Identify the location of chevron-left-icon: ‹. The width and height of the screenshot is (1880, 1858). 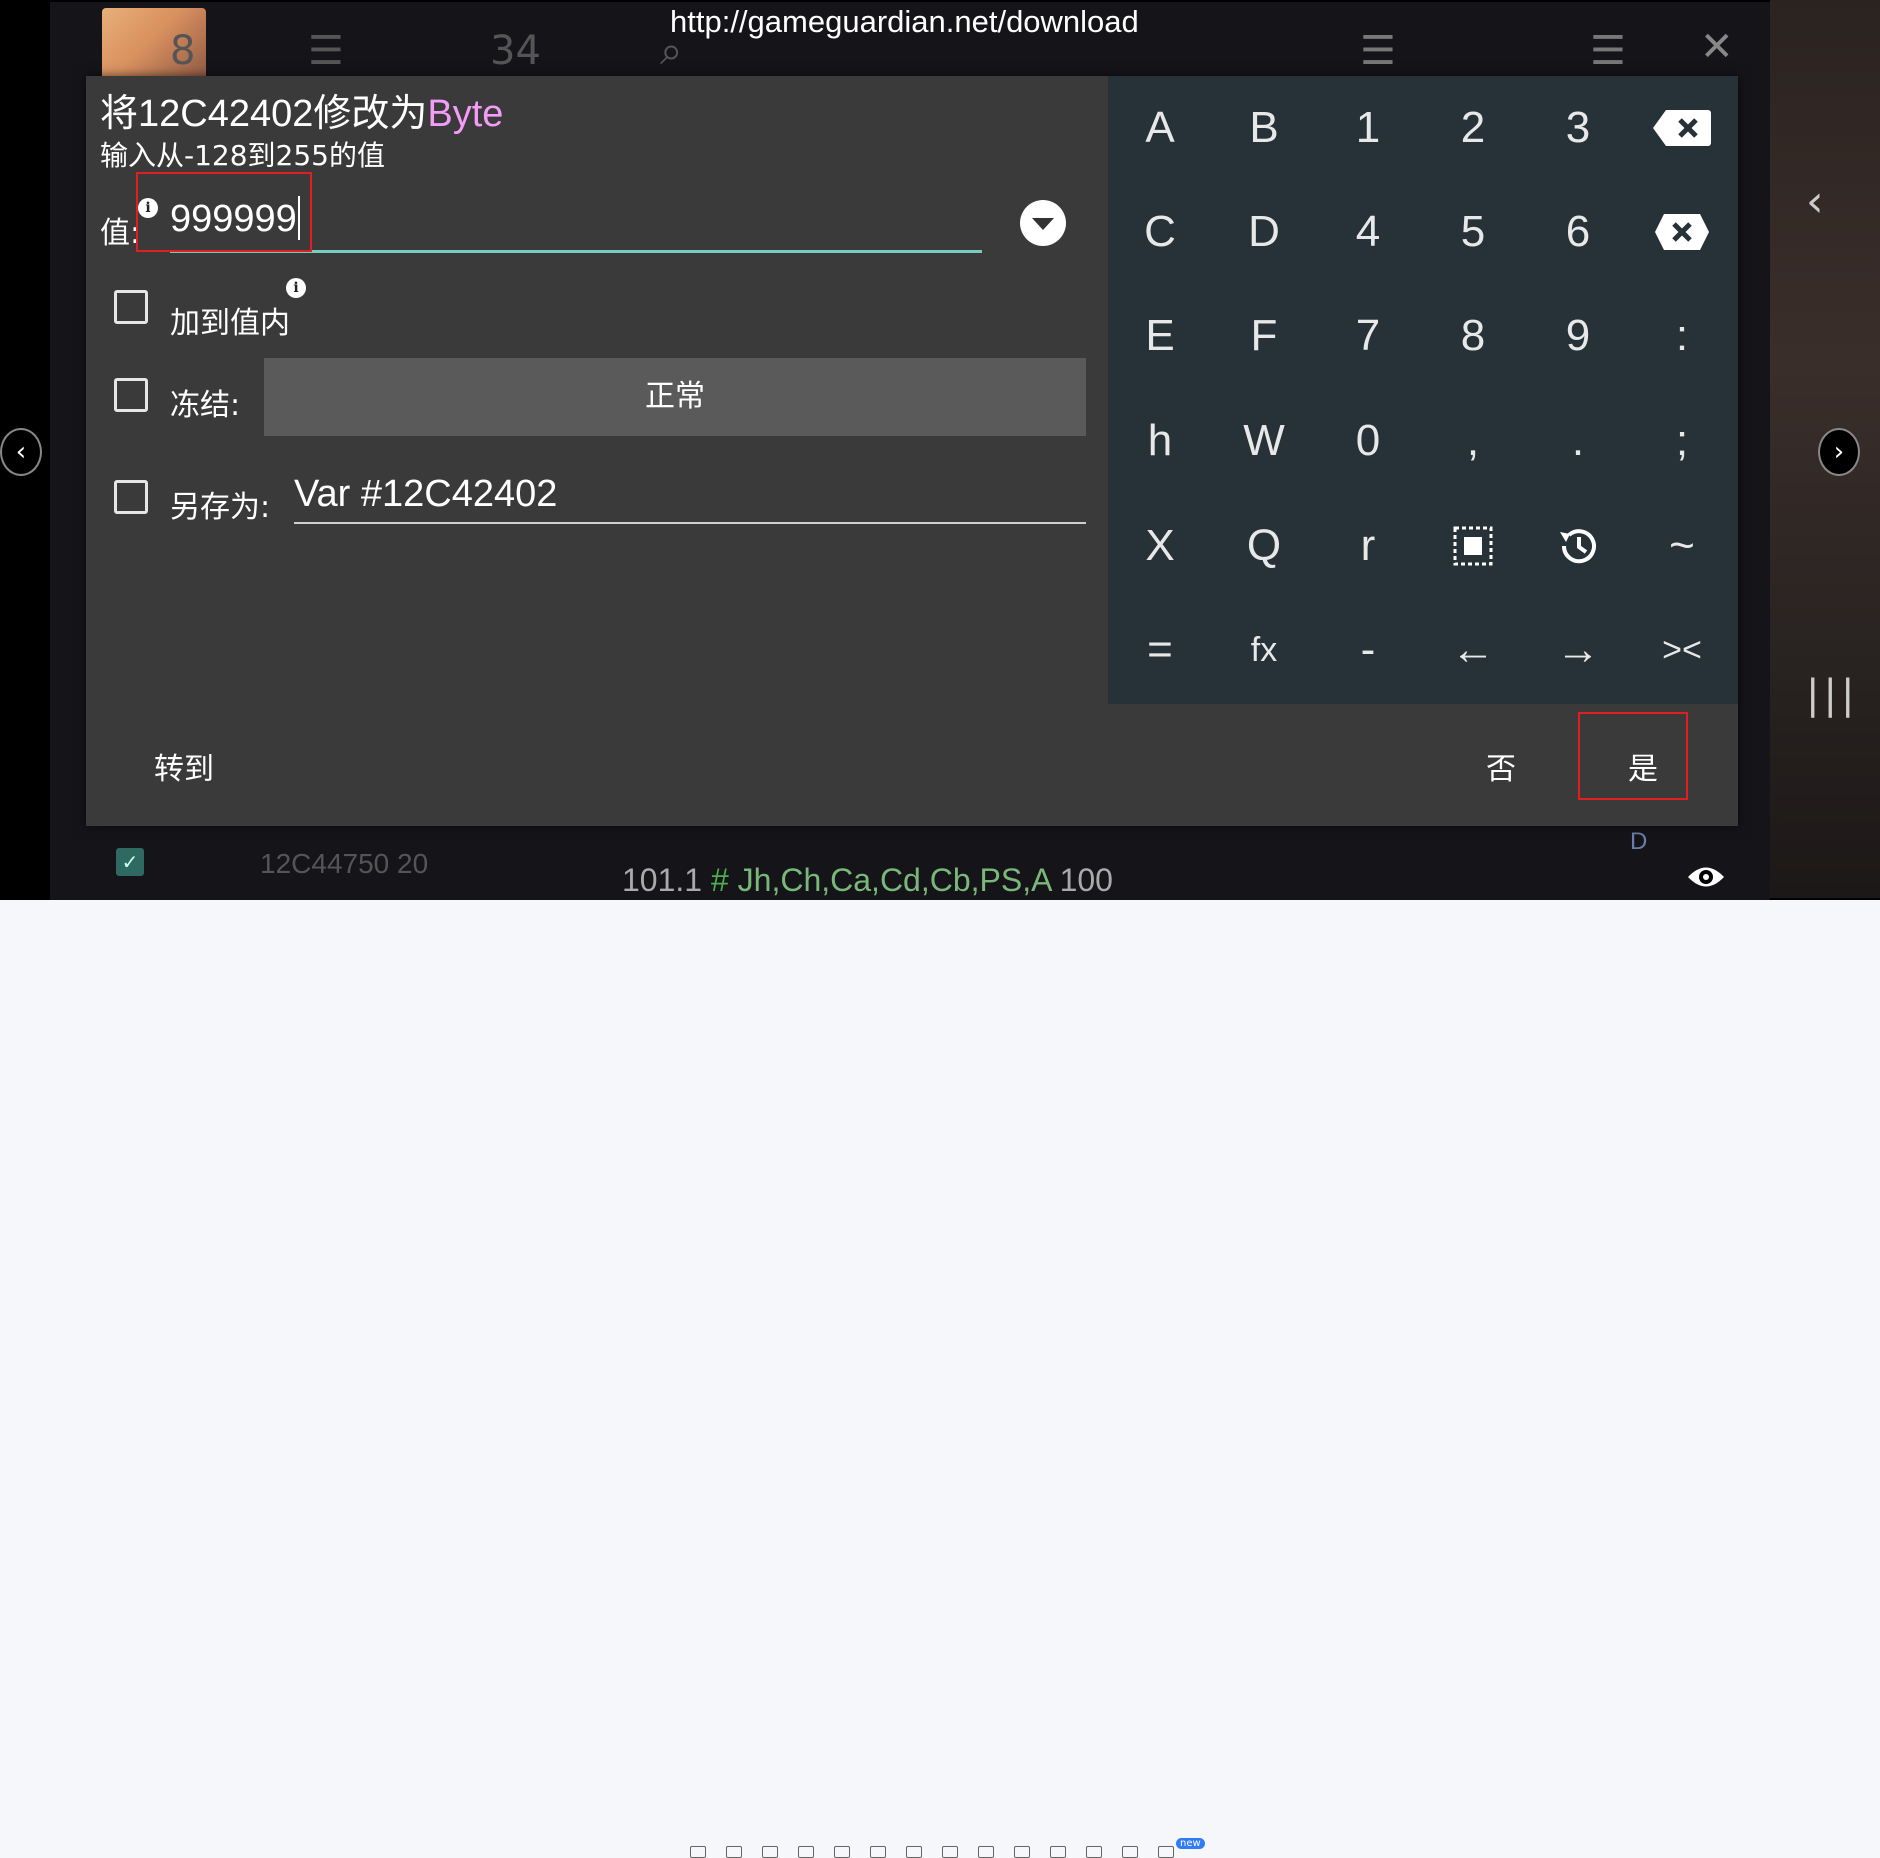
(1815, 201).